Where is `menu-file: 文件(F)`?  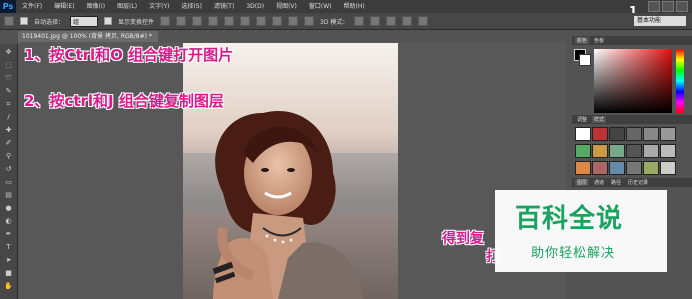 menu-file: 文件(F) is located at coordinates (32, 6).